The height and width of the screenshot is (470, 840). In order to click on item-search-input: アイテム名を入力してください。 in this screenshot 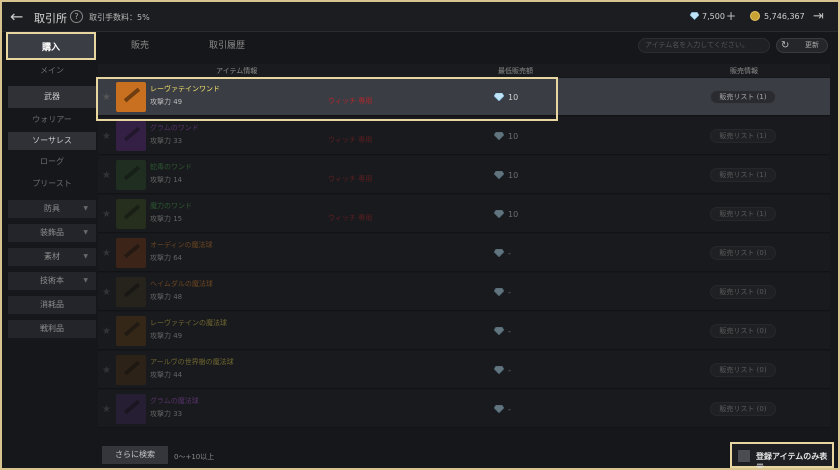, I will do `click(704, 45)`.